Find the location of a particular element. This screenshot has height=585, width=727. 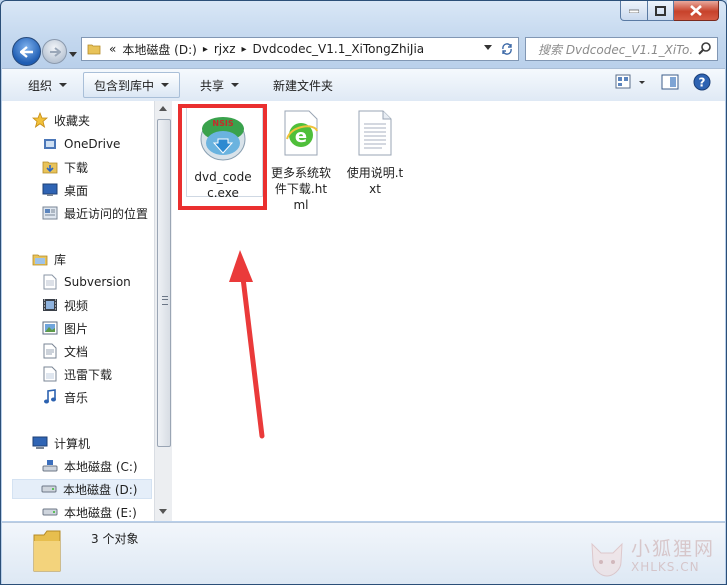

close-icon is located at coordinates (696, 10).